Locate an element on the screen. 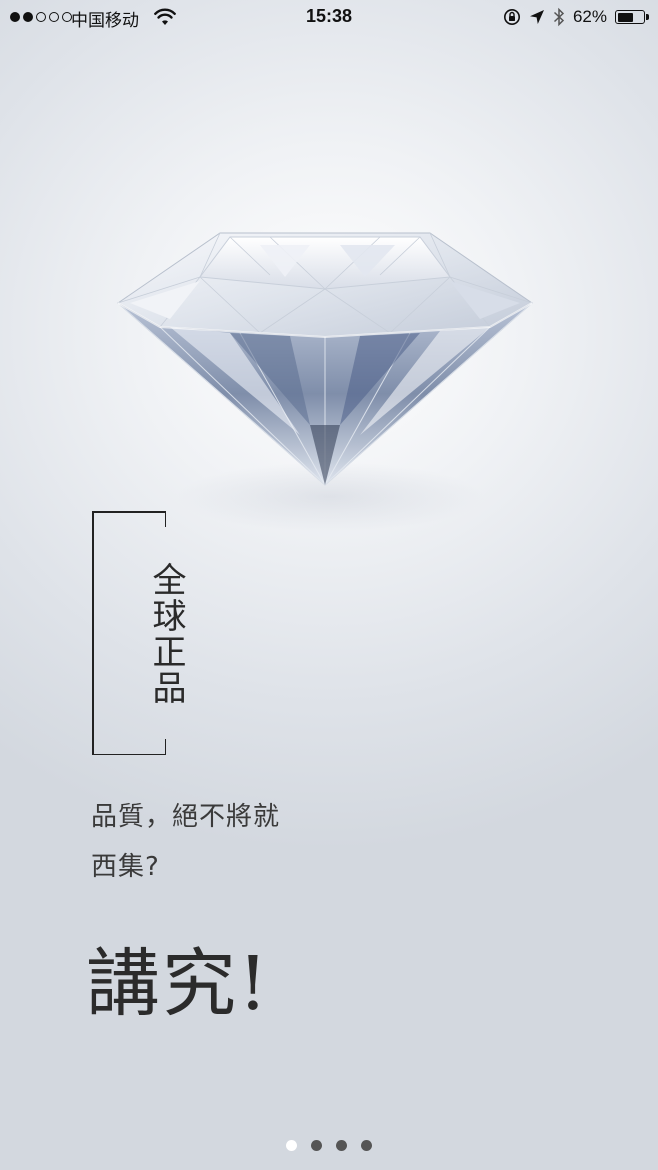 This screenshot has width=658, height=1170. location-arrow-icon is located at coordinates (536, 17).